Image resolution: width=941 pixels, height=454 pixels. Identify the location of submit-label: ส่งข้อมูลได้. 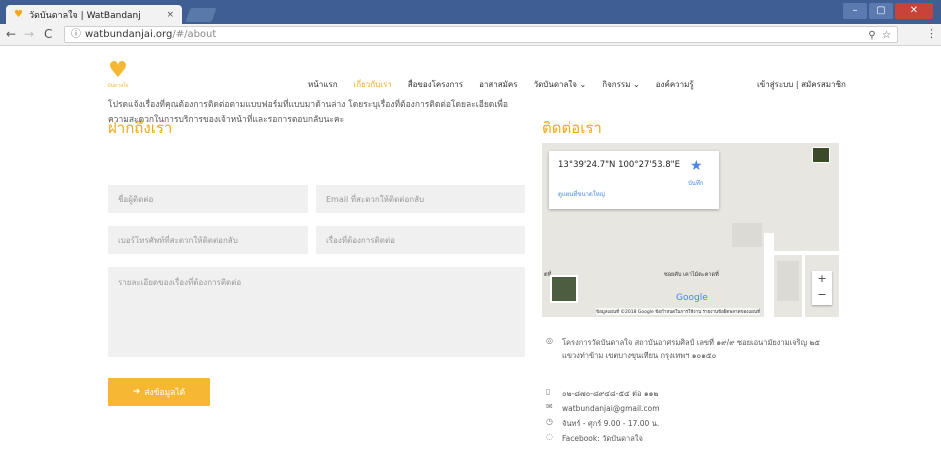
(165, 393).